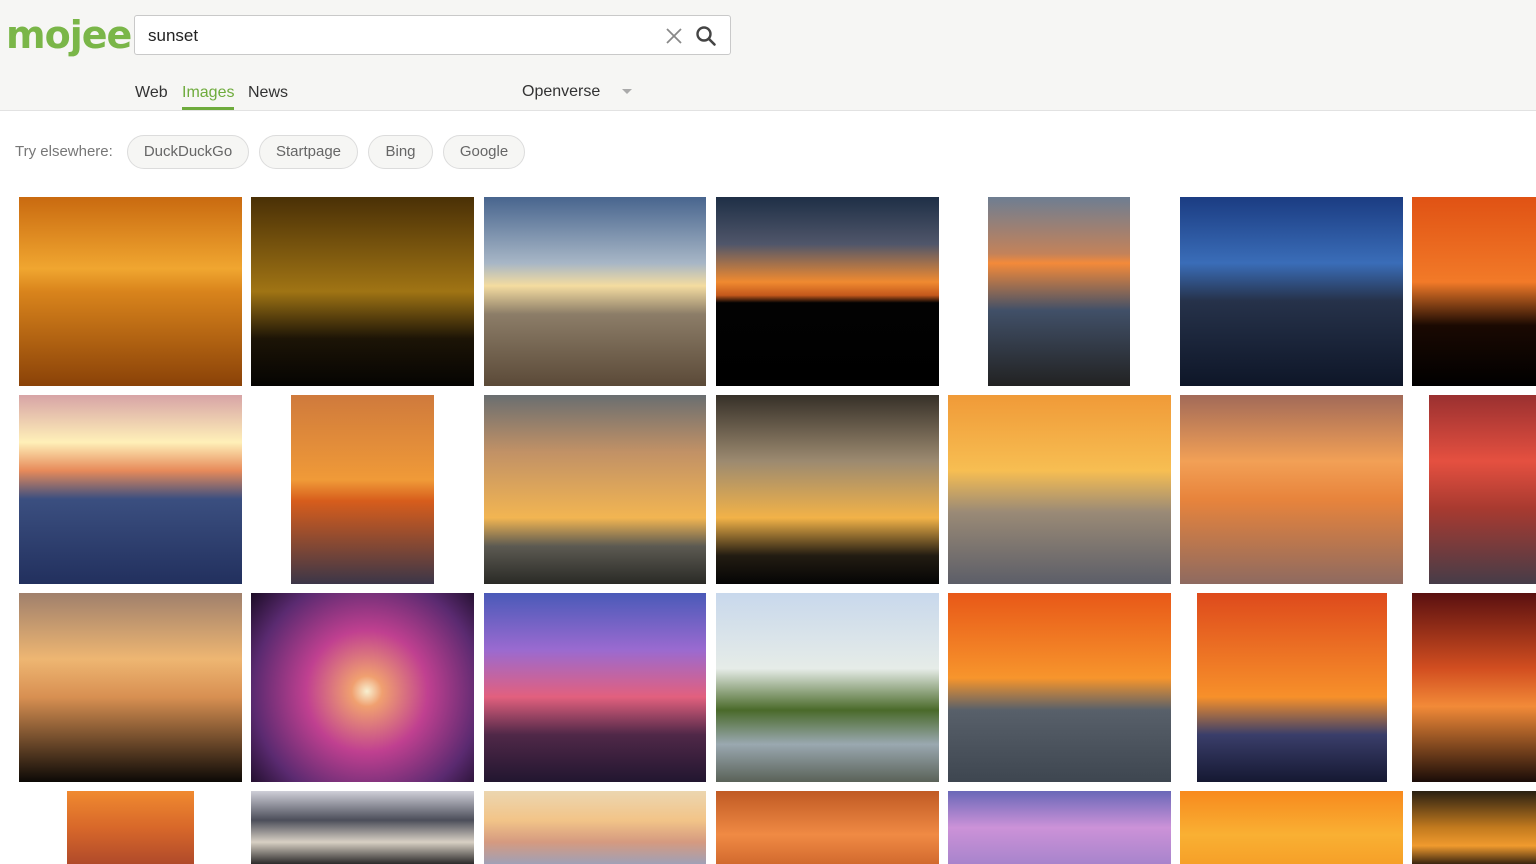 Image resolution: width=1536 pixels, height=864 pixels. What do you see at coordinates (768, 55) in the screenshot?
I see `header: mojeek Web Images News Openverse` at bounding box center [768, 55].